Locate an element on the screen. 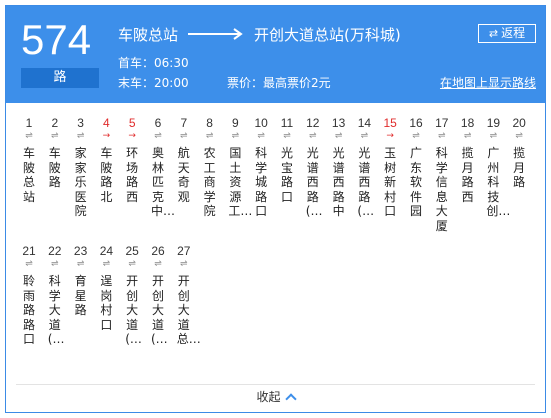 The width and height of the screenshot is (551, 418). return-direction-button: ⇄ 返程 is located at coordinates (507, 33).